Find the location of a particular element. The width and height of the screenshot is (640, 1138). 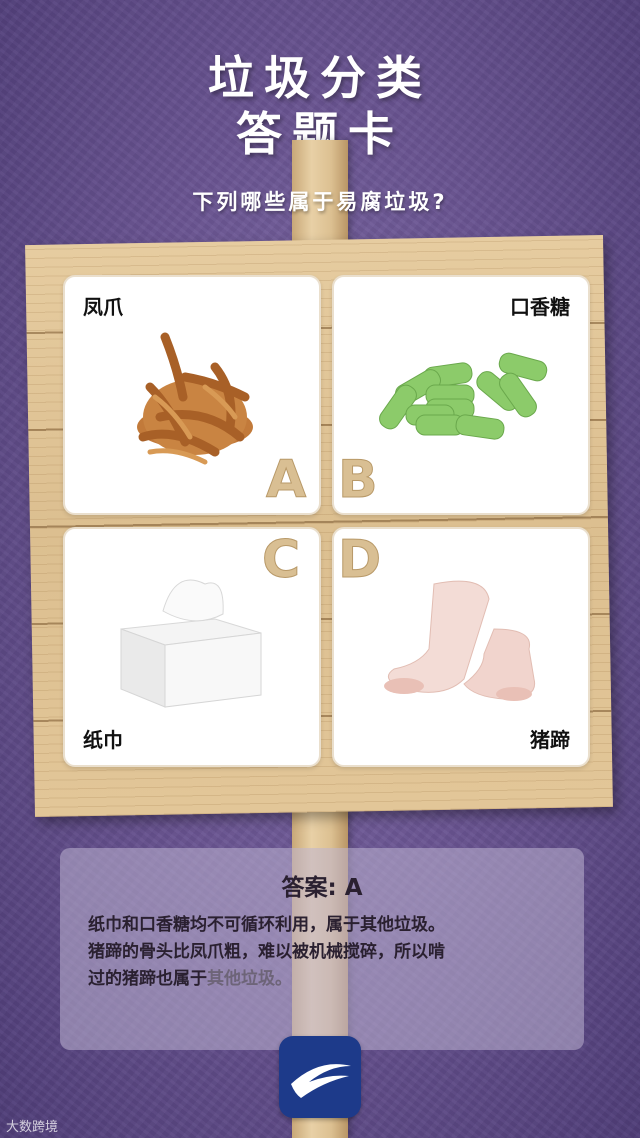

answer-line-1: 纸巾和口香糖均不可循环利用，属于其他垃圾。 is located at coordinates (266, 925).